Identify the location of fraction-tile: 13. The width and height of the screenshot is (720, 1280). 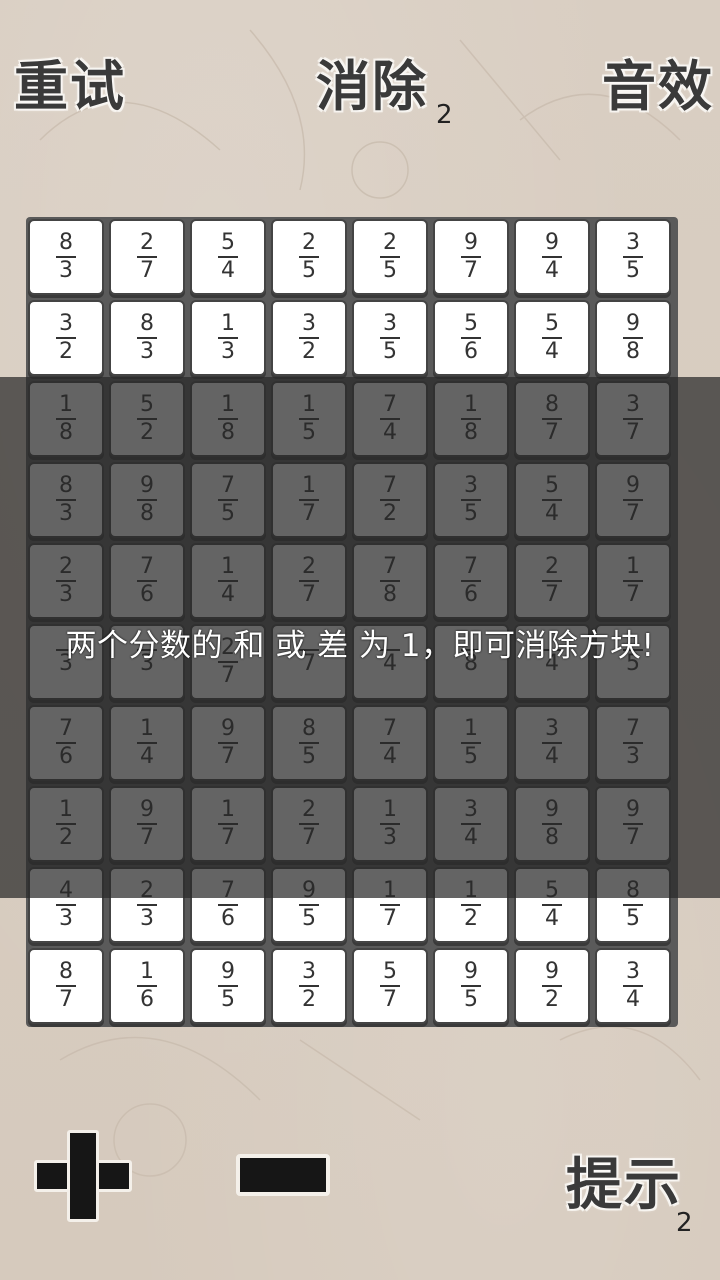
(228, 338).